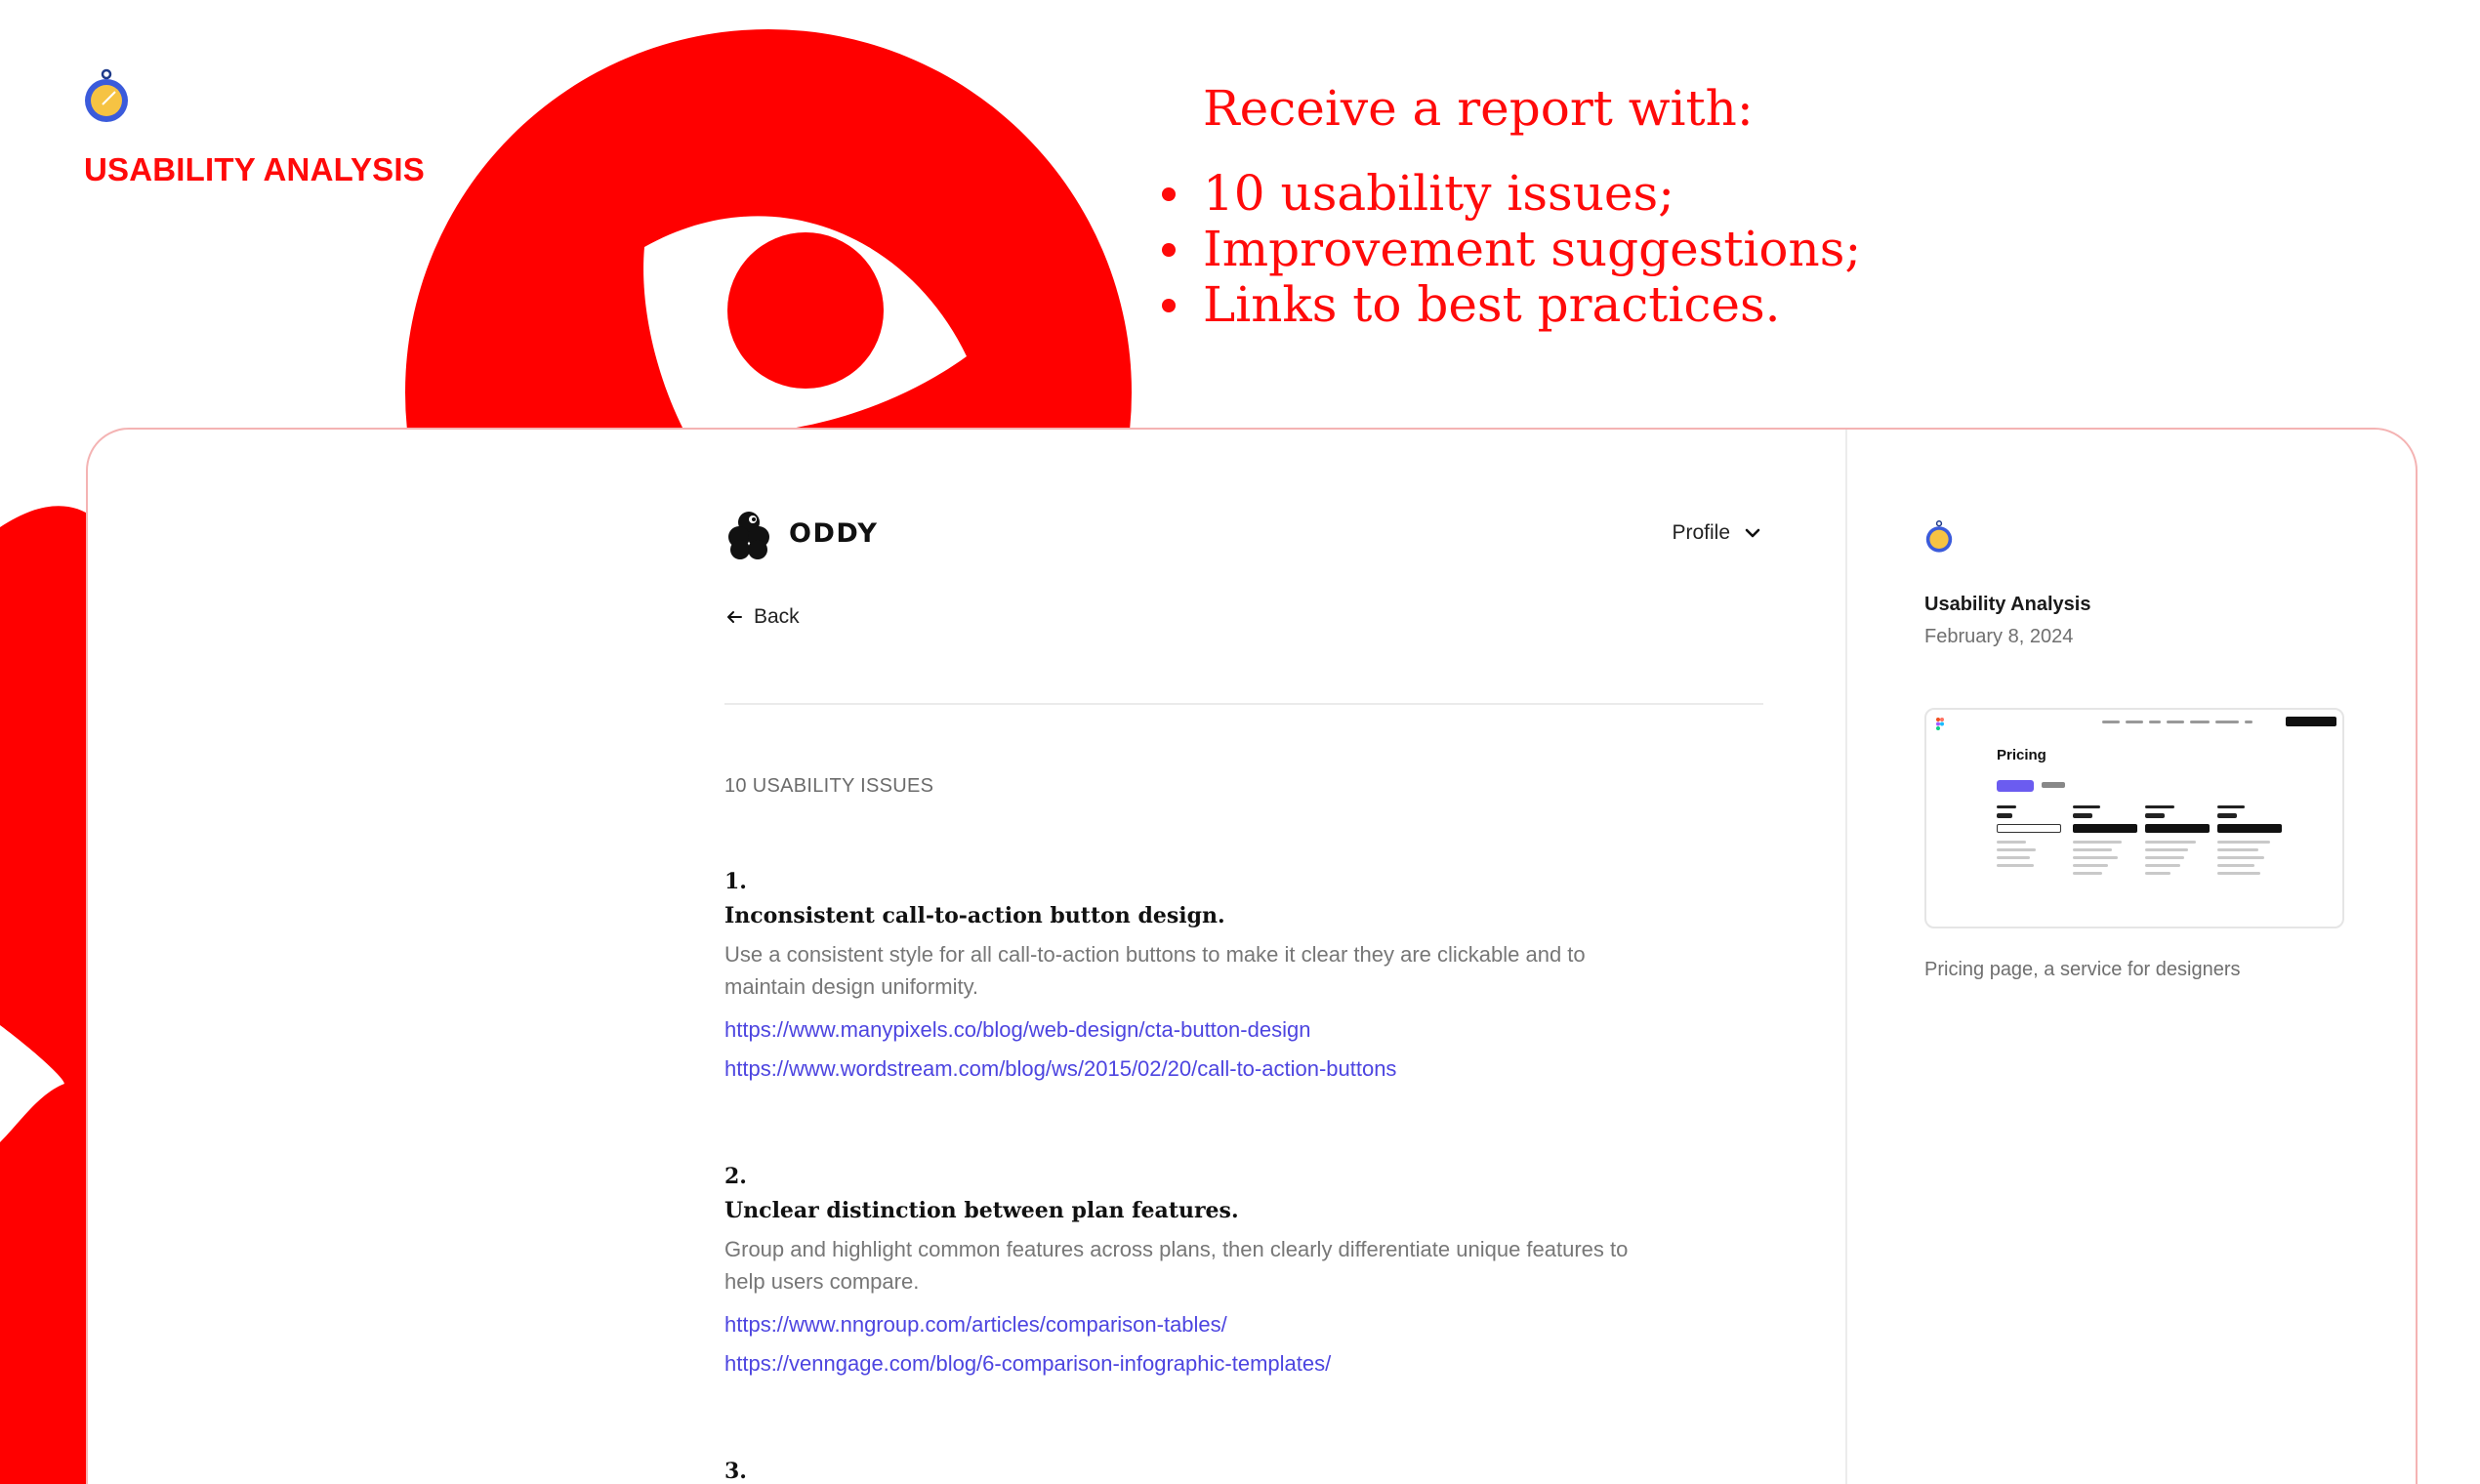  I want to click on screenshot-thumbnail: Pricing, so click(2134, 818).